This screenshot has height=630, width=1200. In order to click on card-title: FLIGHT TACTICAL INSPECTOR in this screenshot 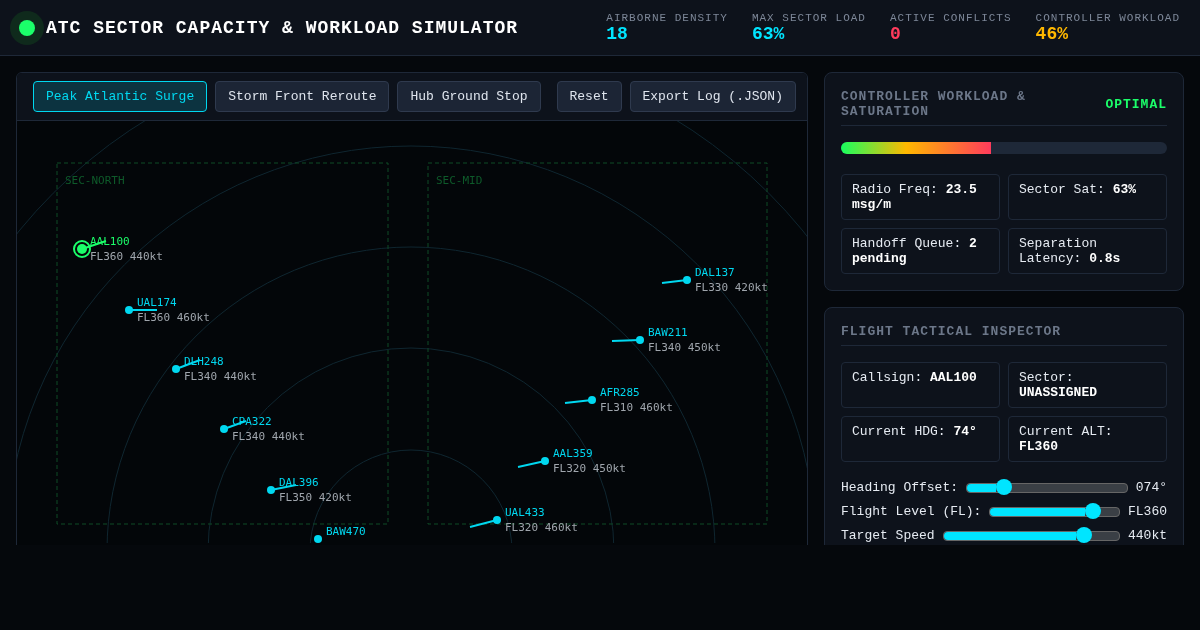, I will do `click(951, 331)`.